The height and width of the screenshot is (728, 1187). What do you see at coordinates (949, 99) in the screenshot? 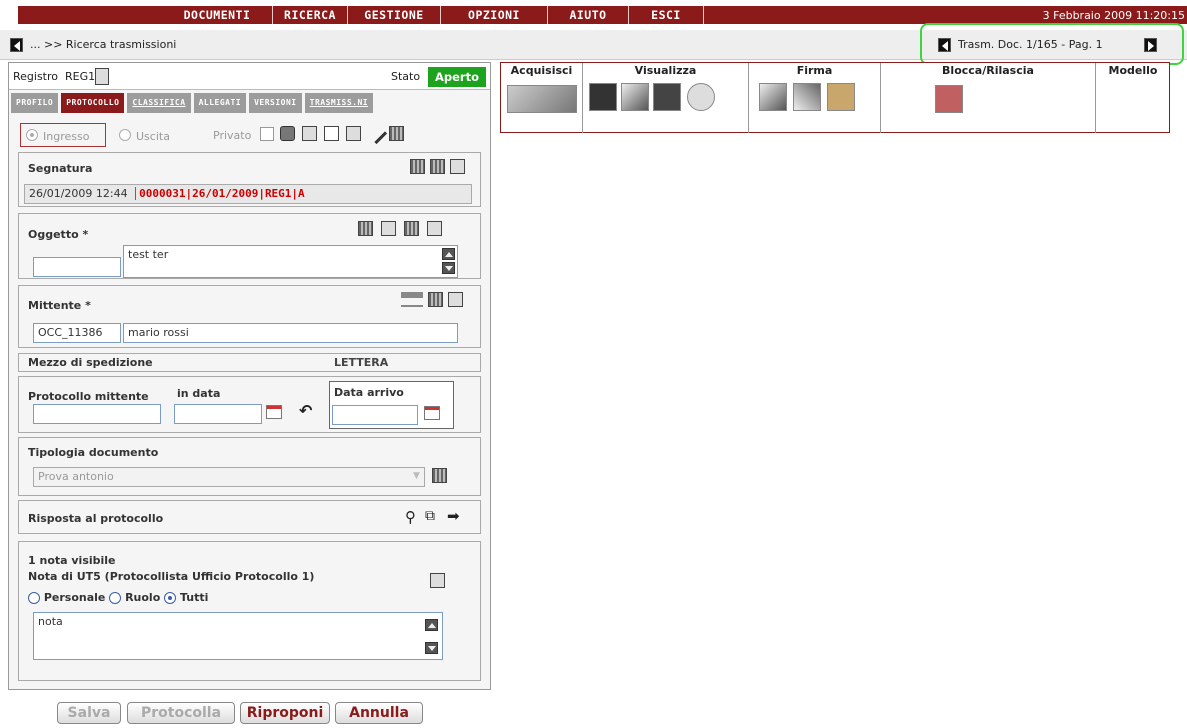
I see `lock-release-icon` at bounding box center [949, 99].